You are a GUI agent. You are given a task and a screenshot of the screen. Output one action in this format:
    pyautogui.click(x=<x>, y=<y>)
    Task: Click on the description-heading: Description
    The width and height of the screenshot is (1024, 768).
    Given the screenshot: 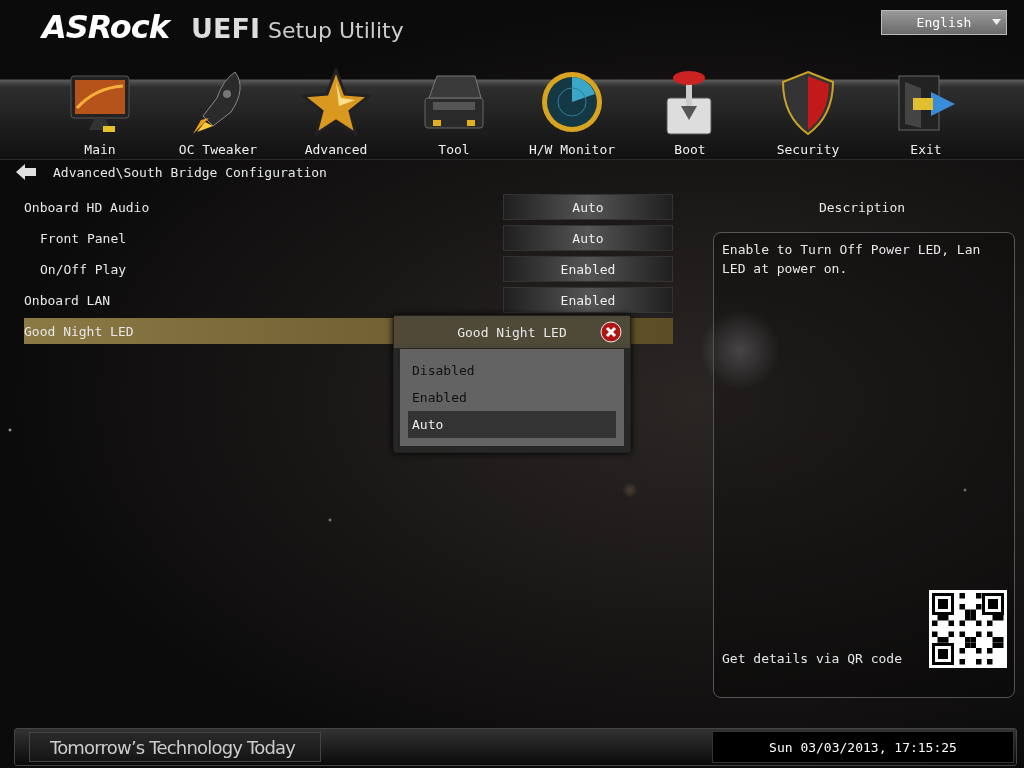 What is the action you would take?
    pyautogui.click(x=862, y=207)
    